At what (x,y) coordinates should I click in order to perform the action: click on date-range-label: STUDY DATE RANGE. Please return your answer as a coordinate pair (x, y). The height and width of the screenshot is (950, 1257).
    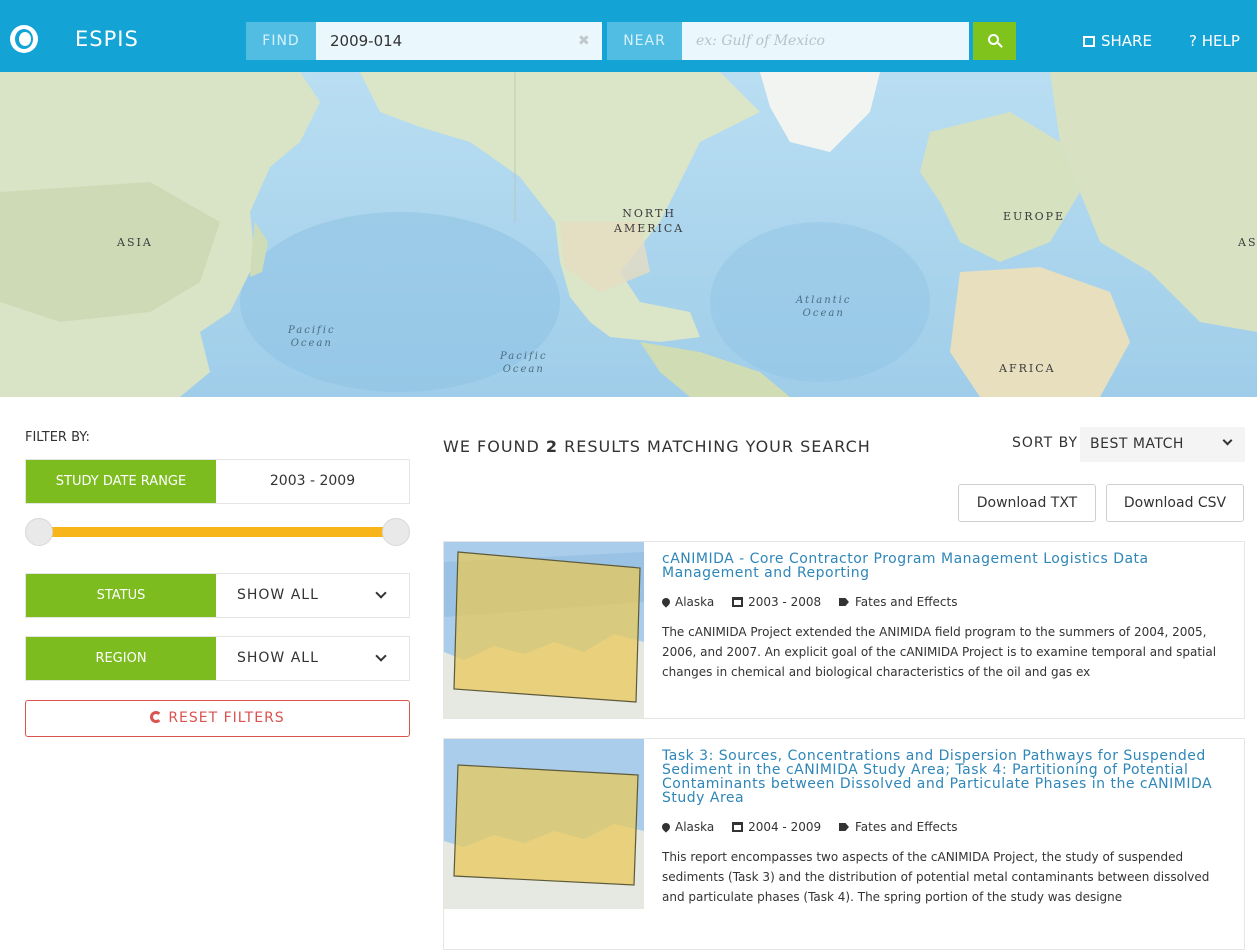
    Looking at the image, I should click on (121, 481).